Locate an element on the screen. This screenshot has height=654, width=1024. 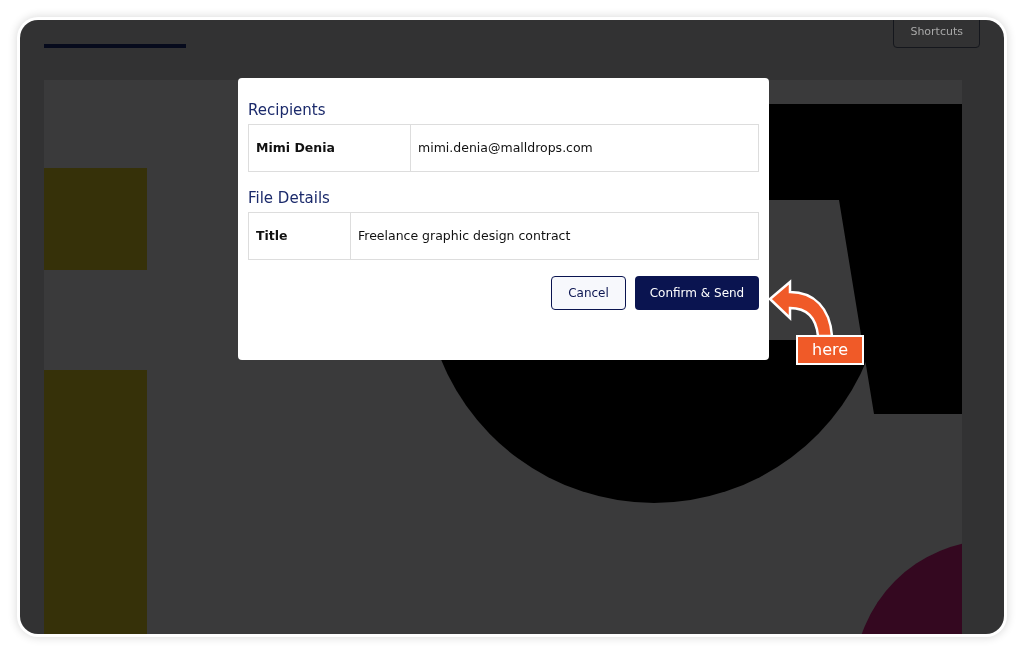
table-cell: Mimi Denia is located at coordinates (330, 148).